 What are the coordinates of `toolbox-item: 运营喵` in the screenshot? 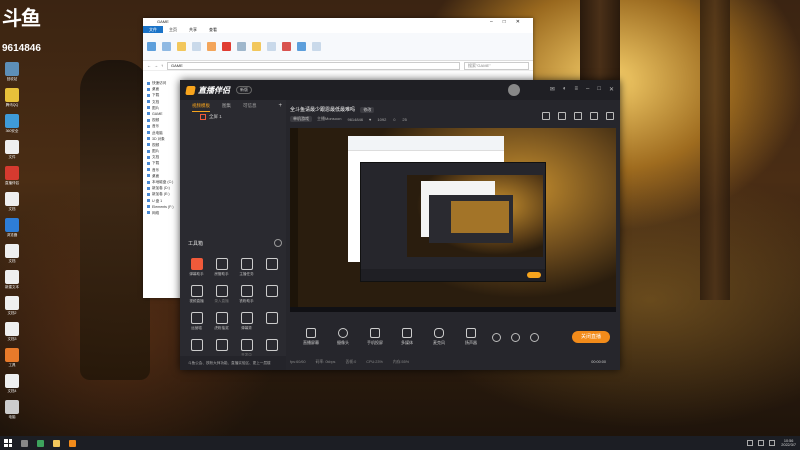 It's located at (196, 321).